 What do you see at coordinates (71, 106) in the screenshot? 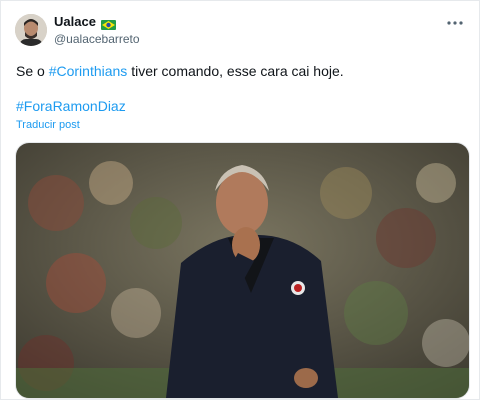
I see `hashtag-fora-ramon-diaz: #ForaRamonDiaz` at bounding box center [71, 106].